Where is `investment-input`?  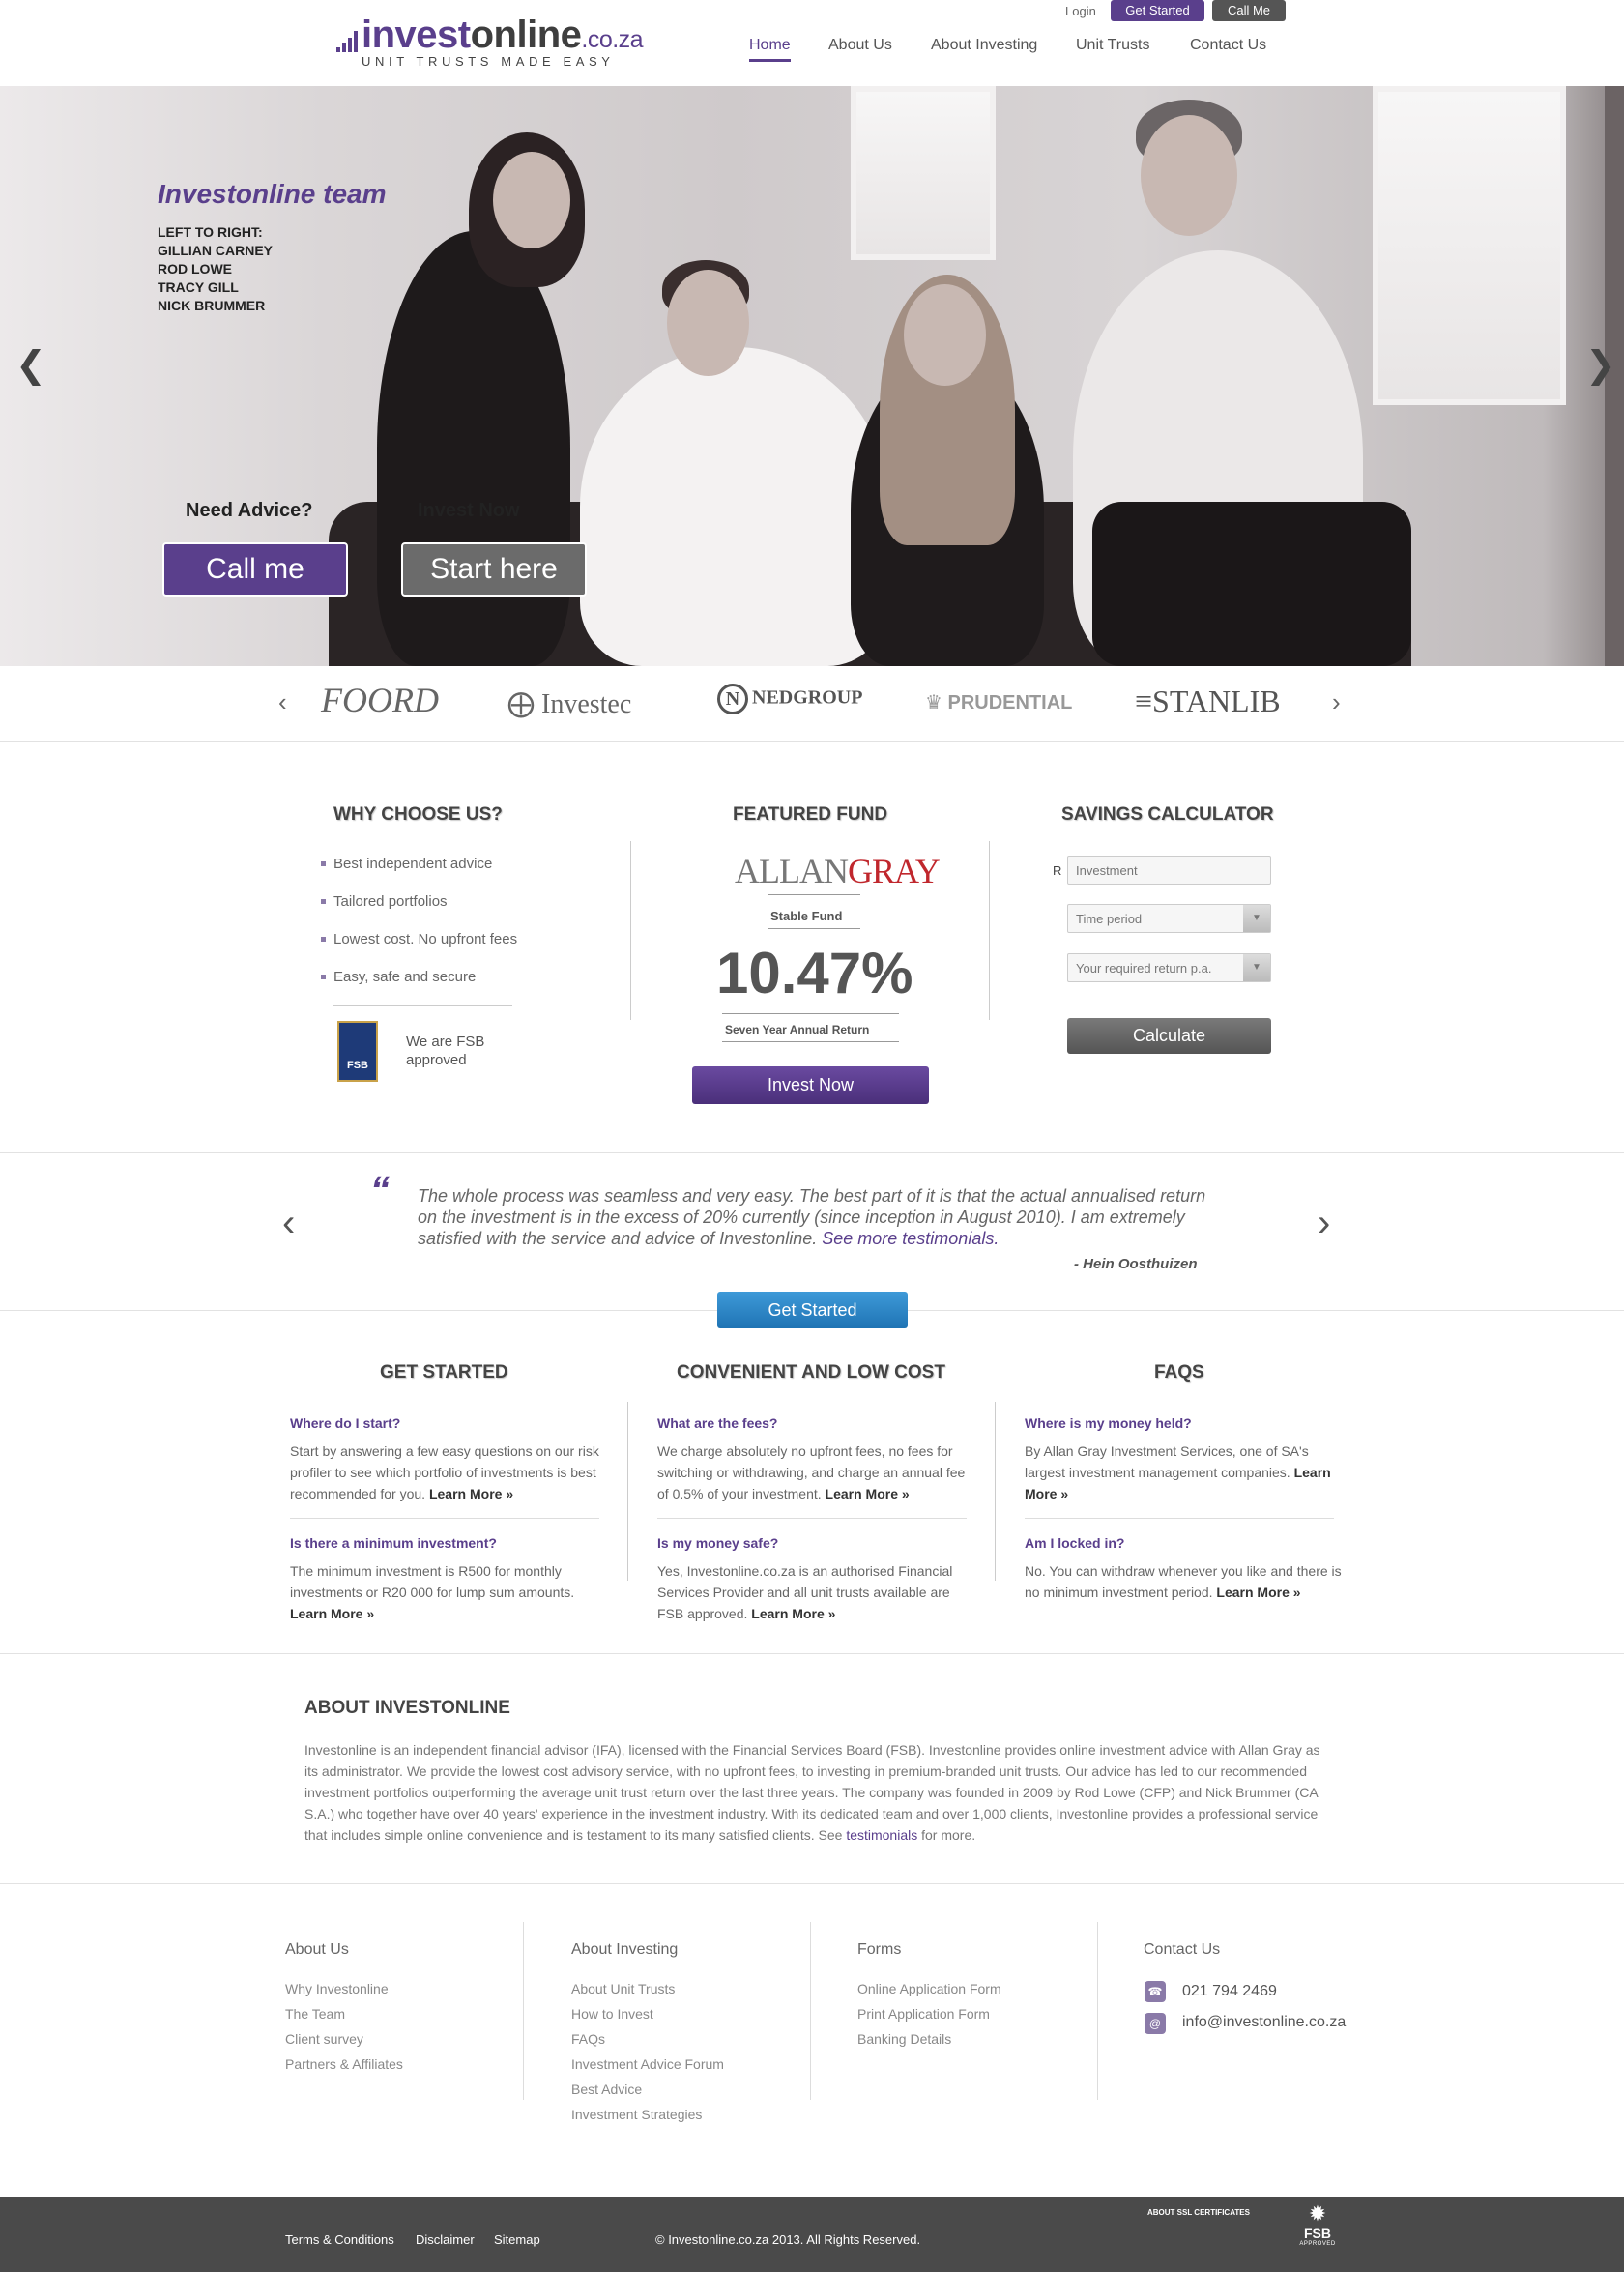 investment-input is located at coordinates (1169, 870).